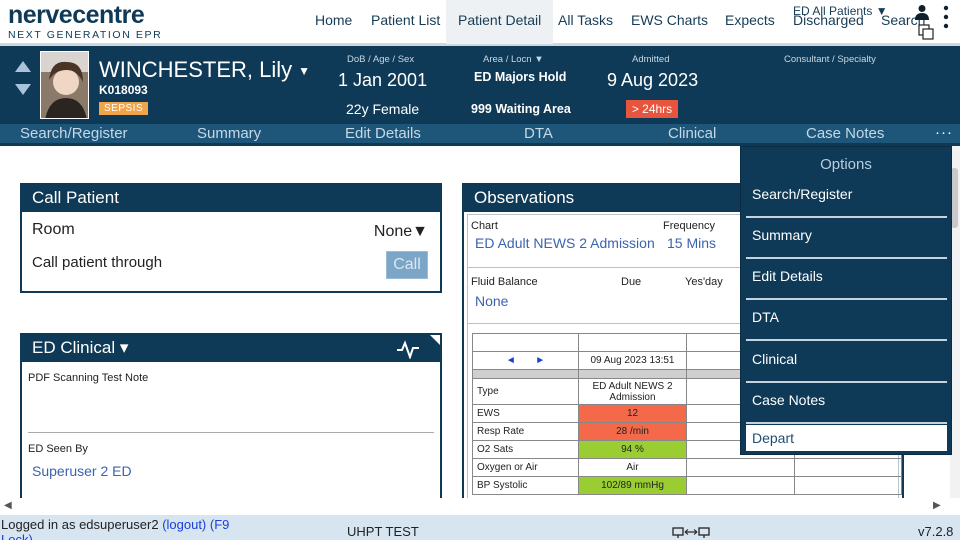 The height and width of the screenshot is (540, 960). I want to click on arrow-up-icon, so click(23, 66).